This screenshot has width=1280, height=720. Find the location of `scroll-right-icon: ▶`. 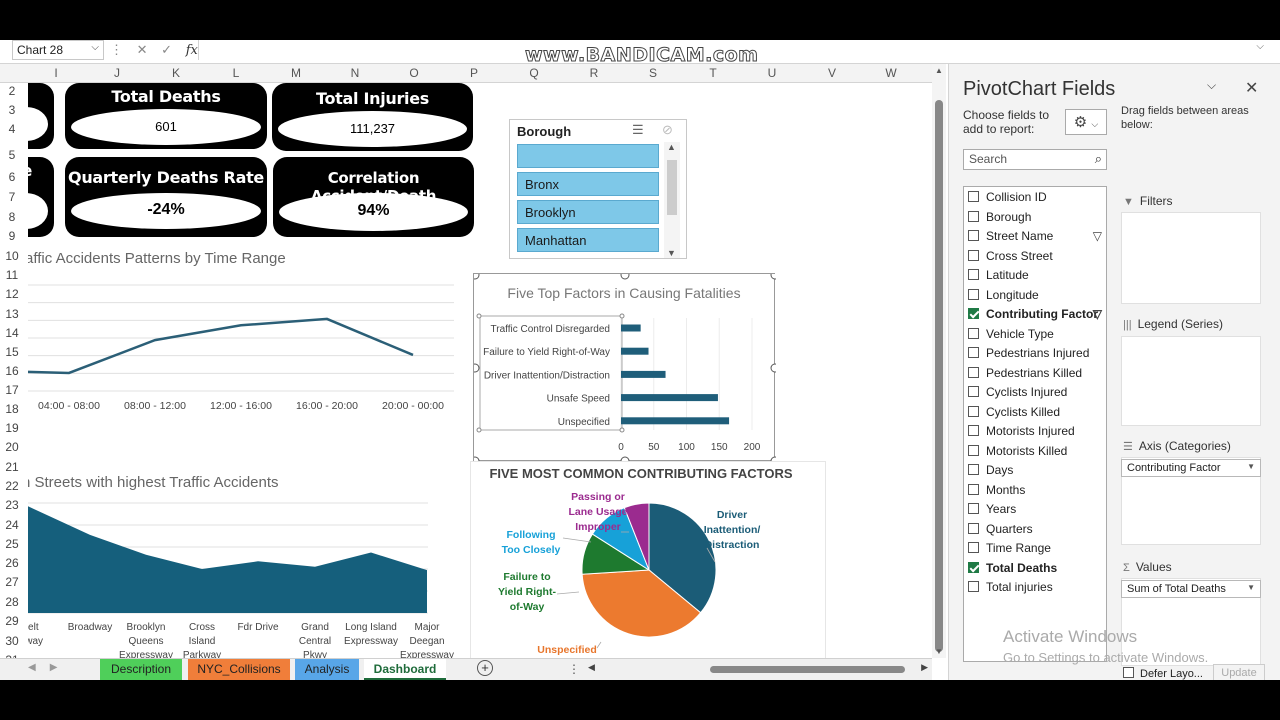

scroll-right-icon: ▶ is located at coordinates (924, 667).